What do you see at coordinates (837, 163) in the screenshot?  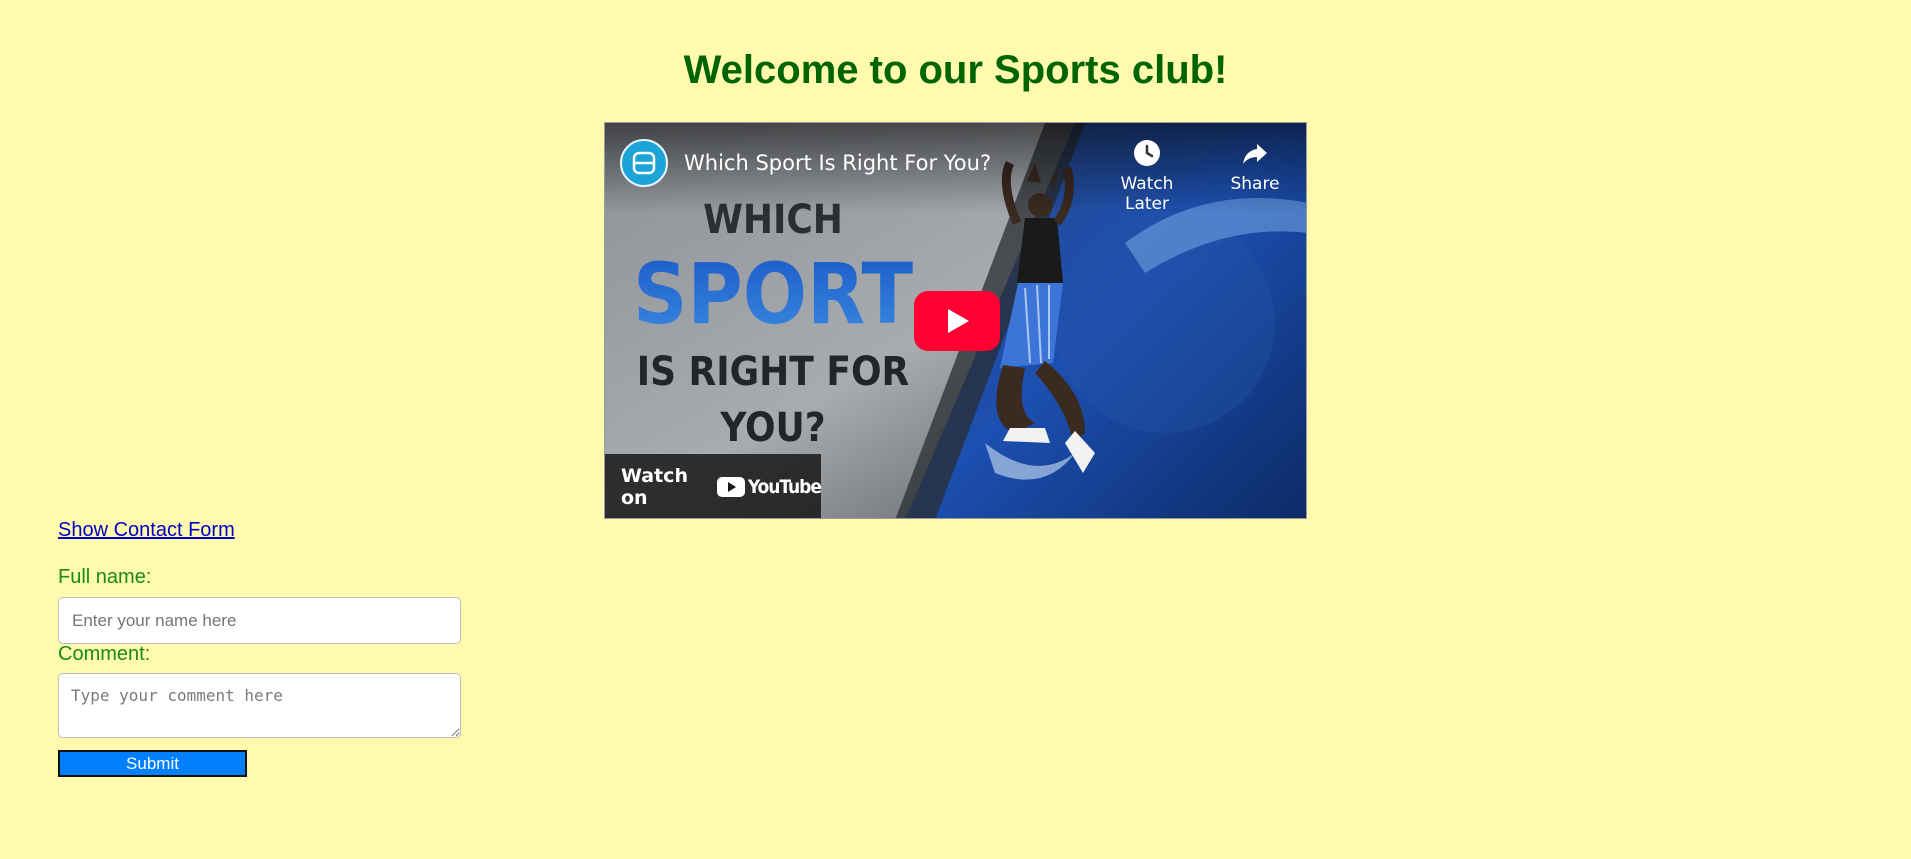 I see `video-title: Which Sport Is Right For You?` at bounding box center [837, 163].